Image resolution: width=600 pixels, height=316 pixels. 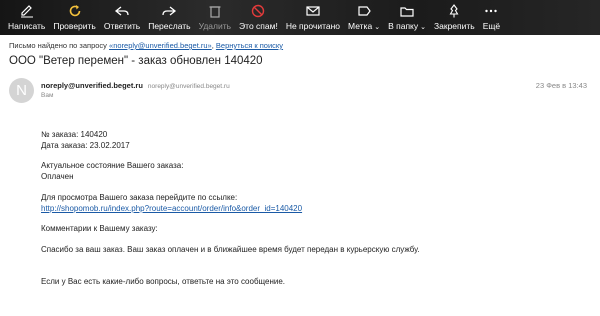 I want to click on compose-button: Написать, so click(x=26, y=17).